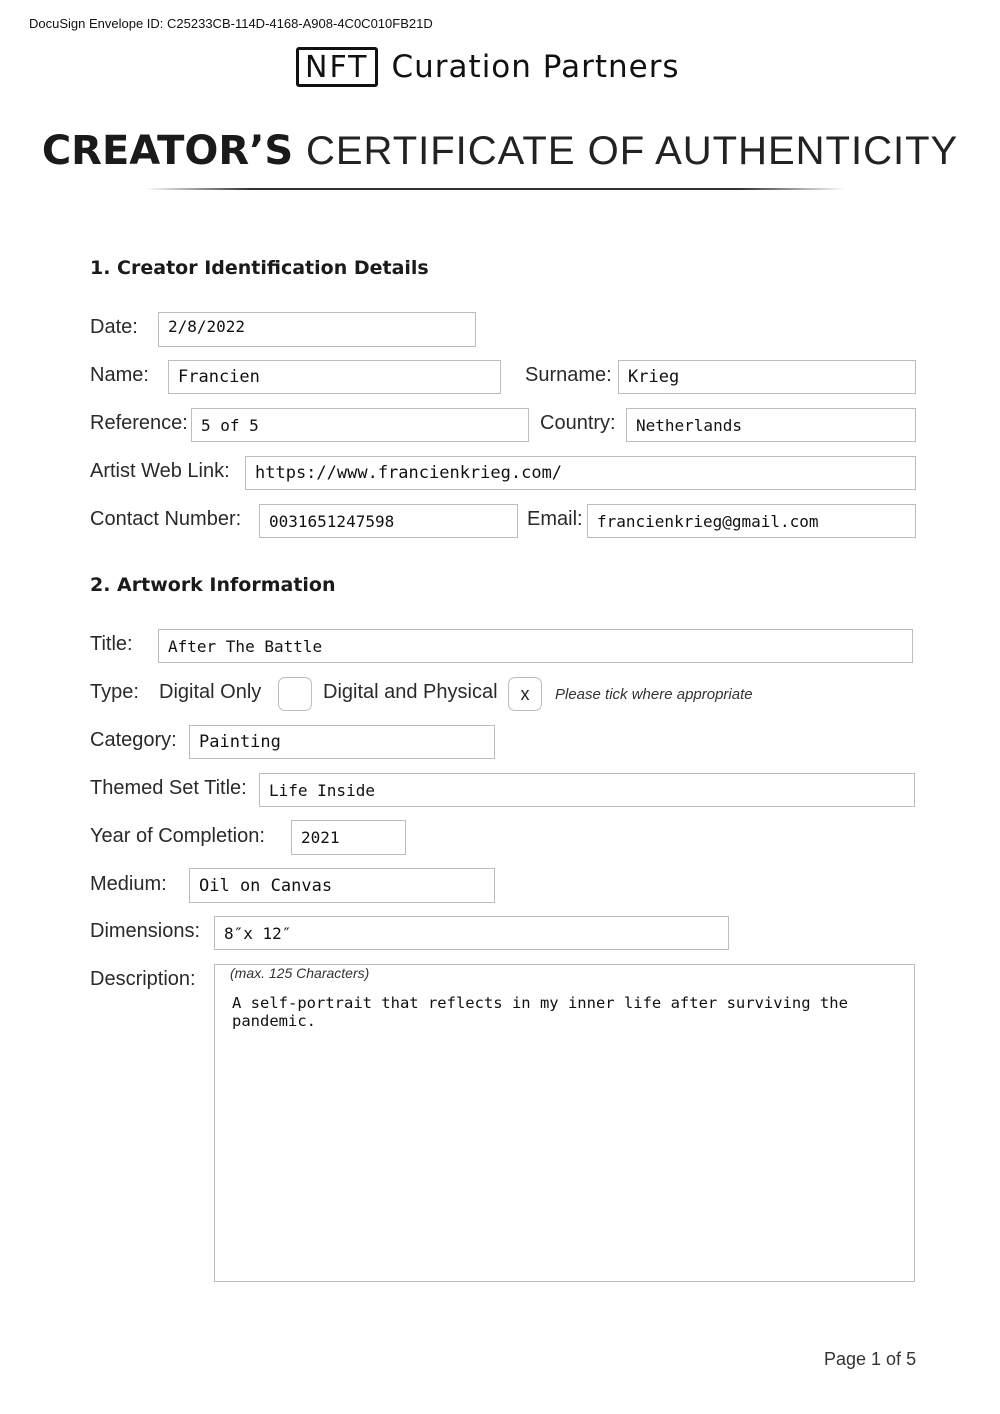  What do you see at coordinates (213, 585) in the screenshot?
I see `section-heading-artwork: 2. Artwork Information` at bounding box center [213, 585].